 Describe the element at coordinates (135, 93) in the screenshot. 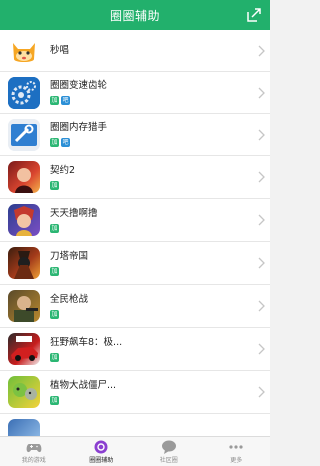

I see `list-item: 圈圈变速齿轮 加 吧` at that location.